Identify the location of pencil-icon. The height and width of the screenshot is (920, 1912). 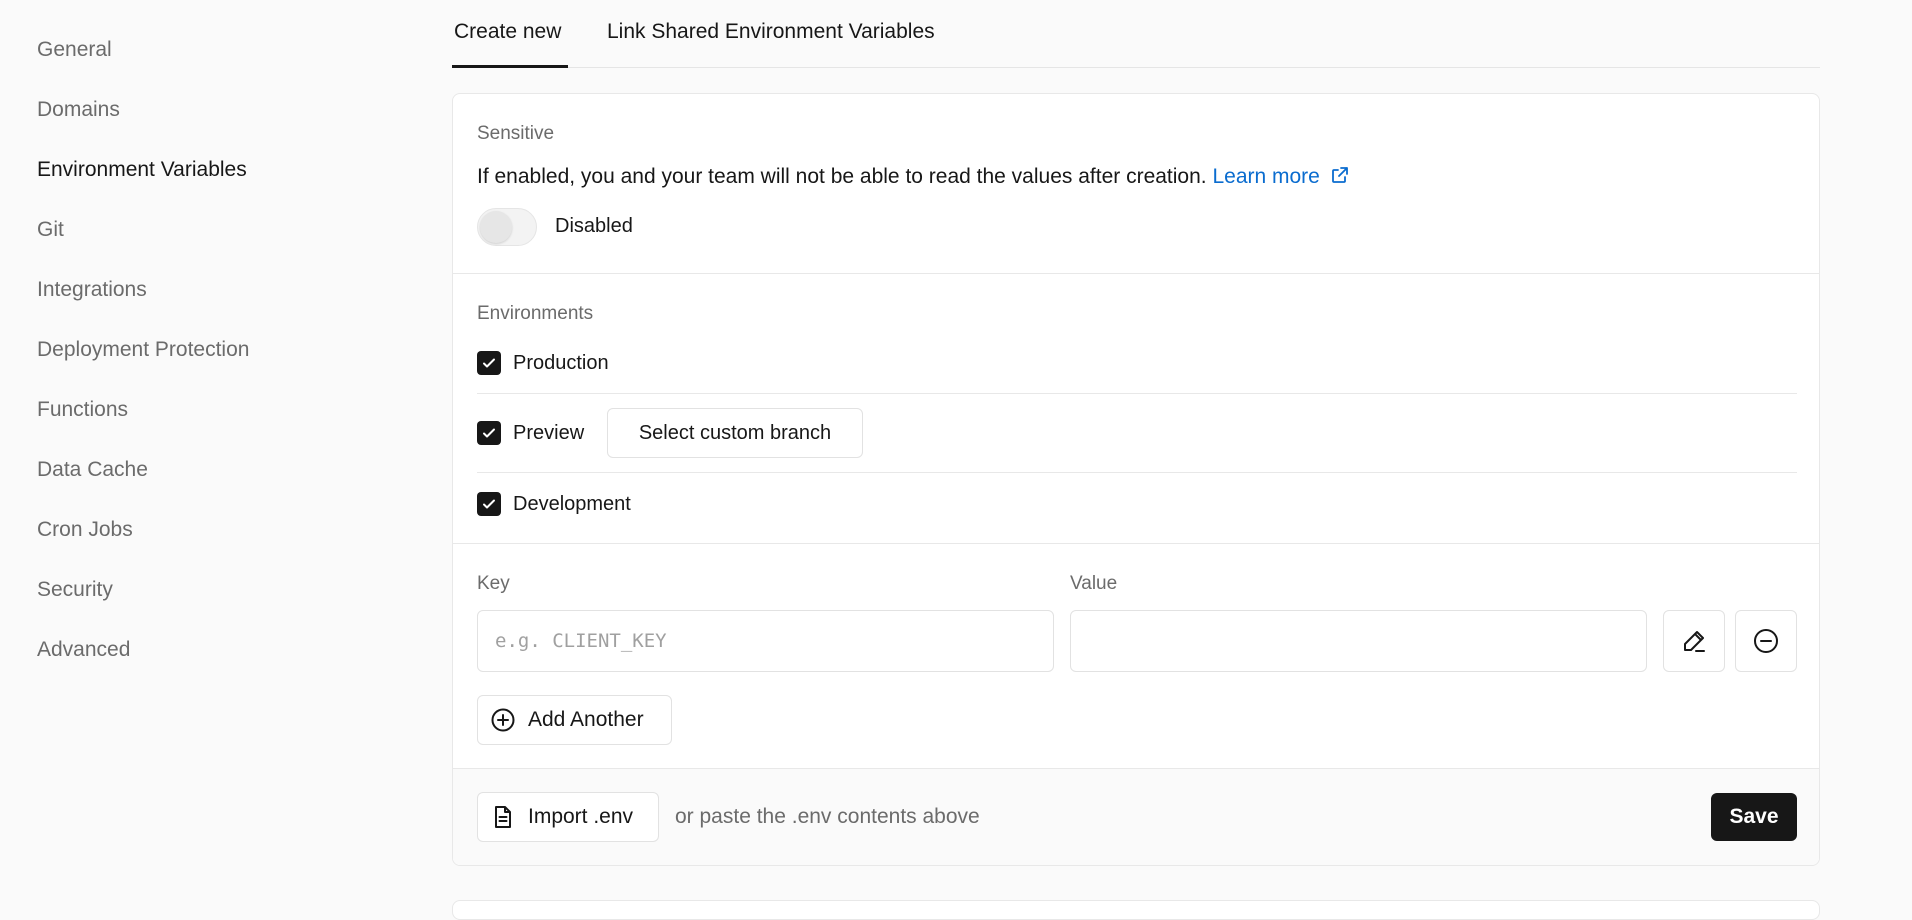
(1694, 641).